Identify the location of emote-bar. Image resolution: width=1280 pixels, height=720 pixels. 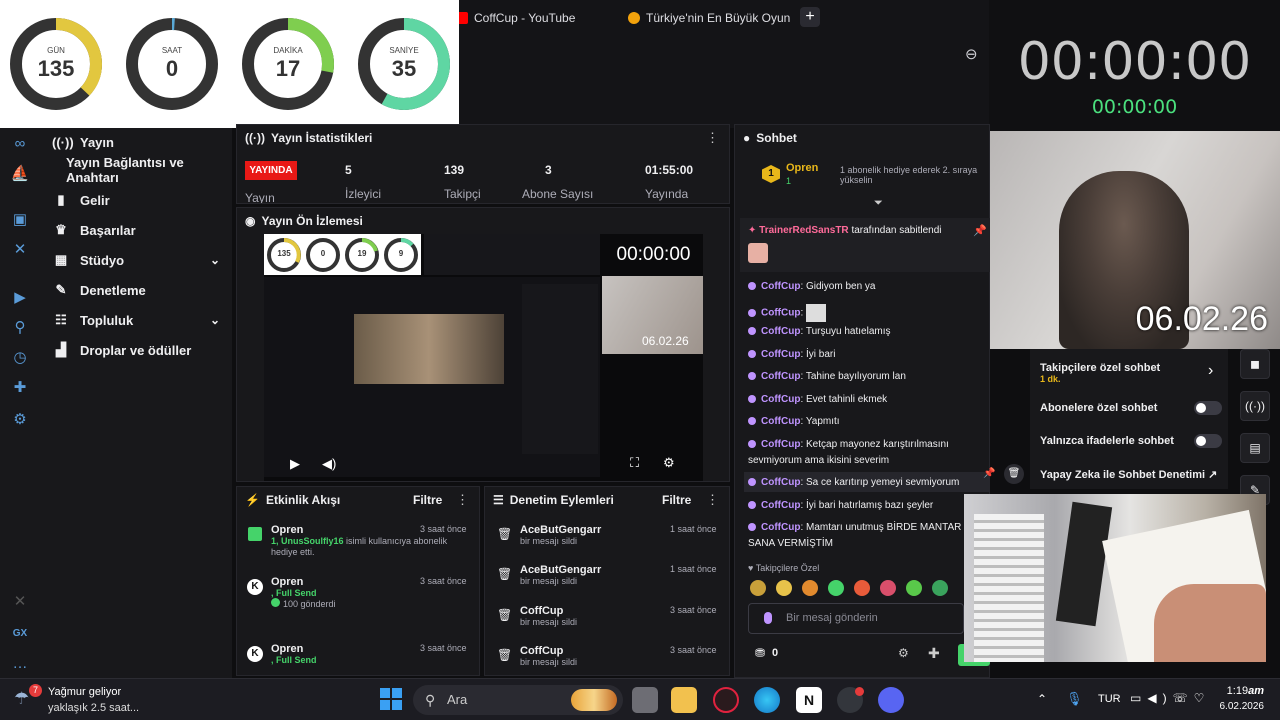
(855, 589).